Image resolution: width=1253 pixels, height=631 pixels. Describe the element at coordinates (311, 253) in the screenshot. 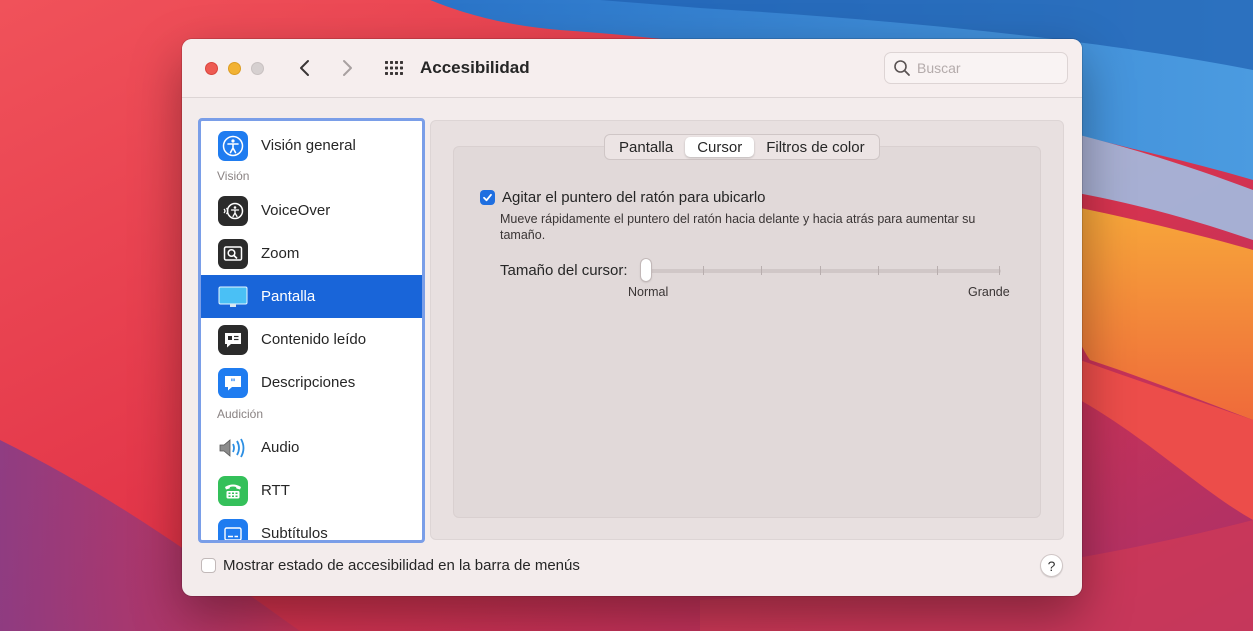

I see `sidebar-item-zoom: Zoom` at that location.